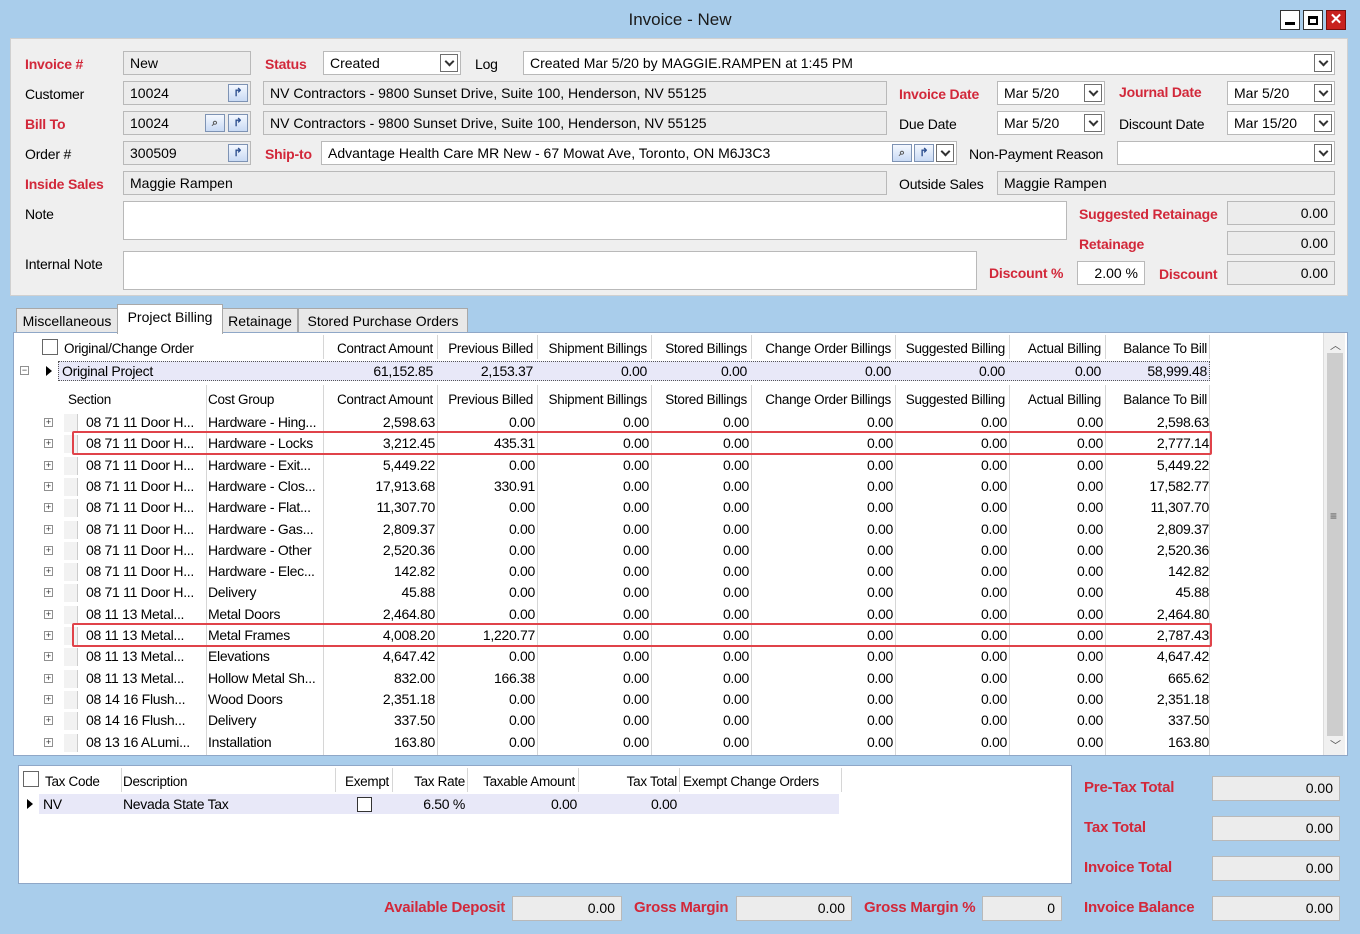  What do you see at coordinates (67, 321) in the screenshot?
I see `tab-miscellaneous: Miscellaneous` at bounding box center [67, 321].